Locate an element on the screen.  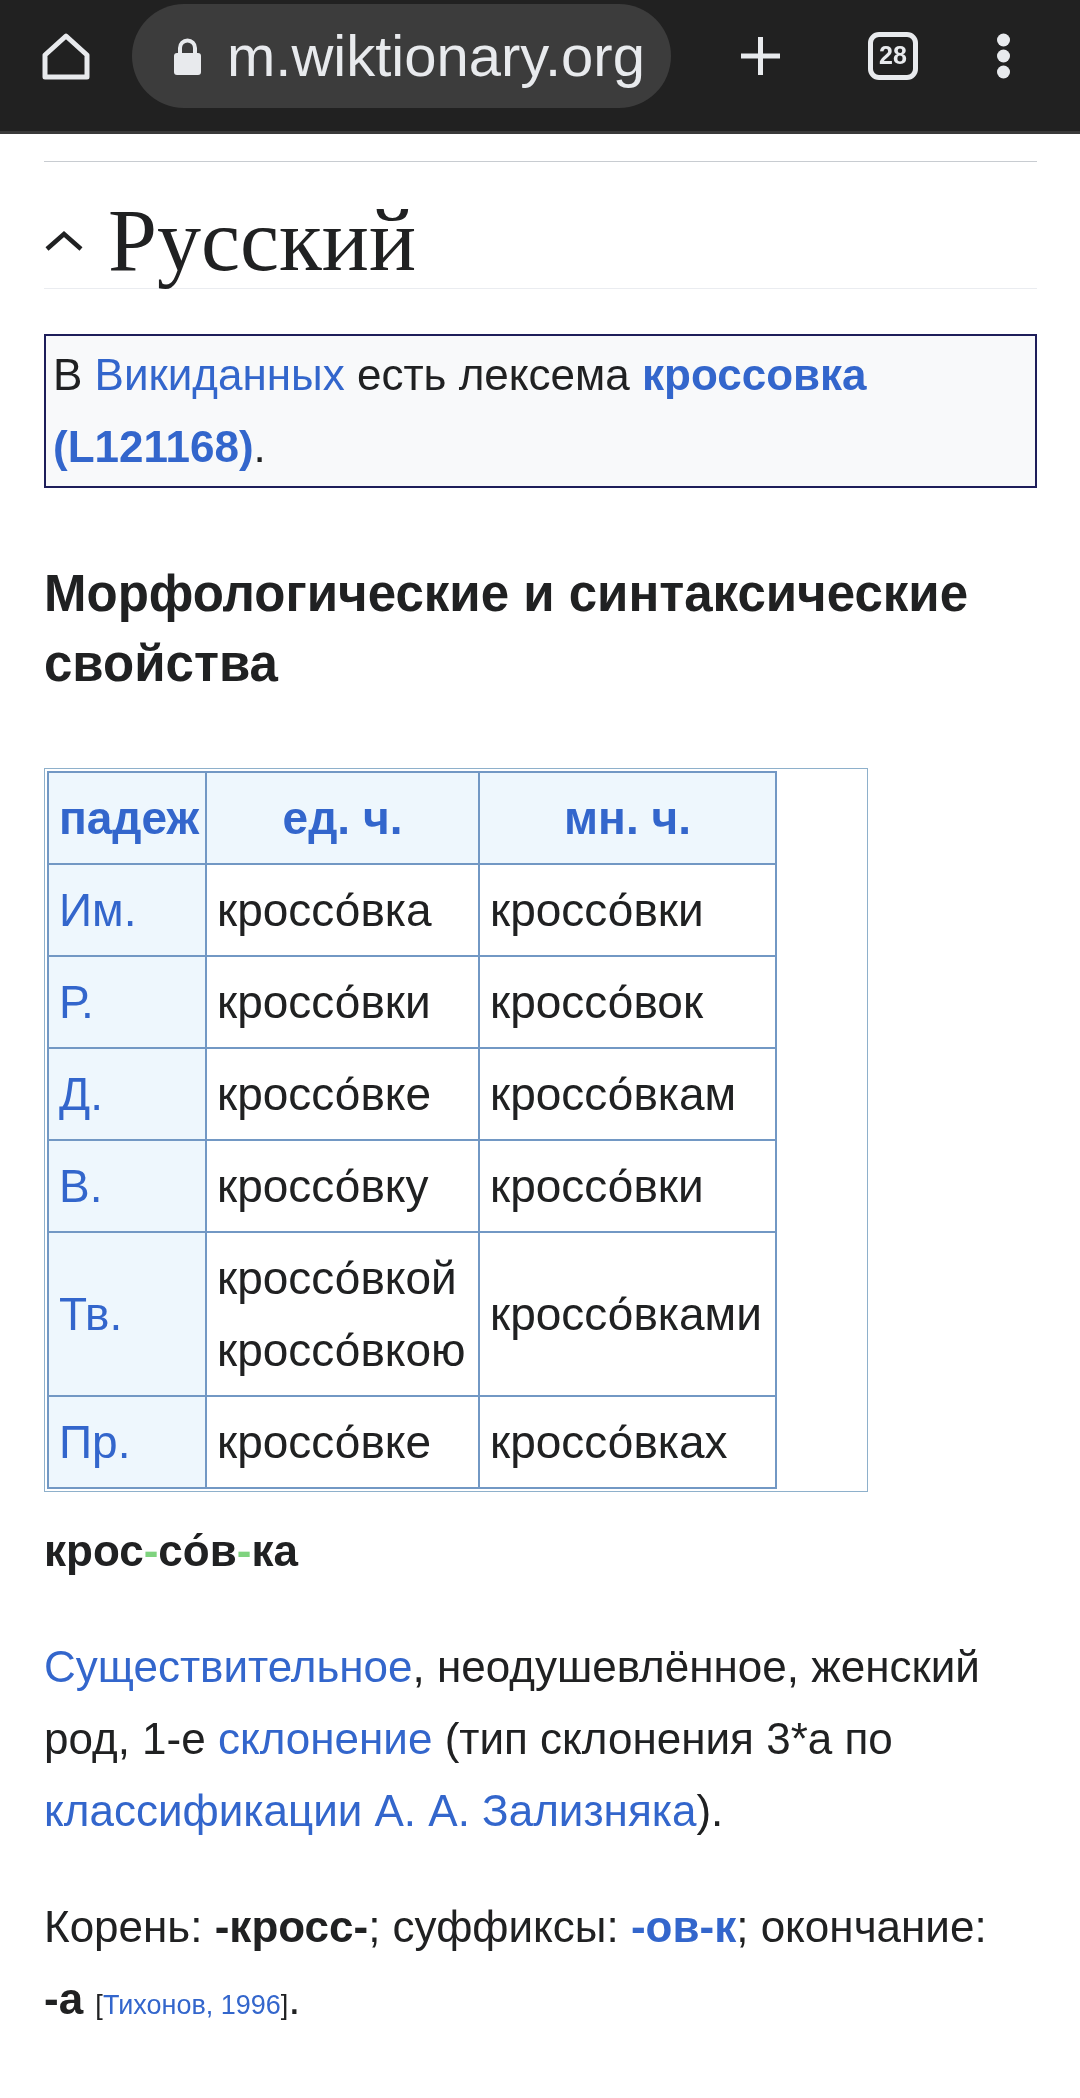
table-cell: кроссо́вкой кроссо́вкою is located at coordinates (342, 1314).